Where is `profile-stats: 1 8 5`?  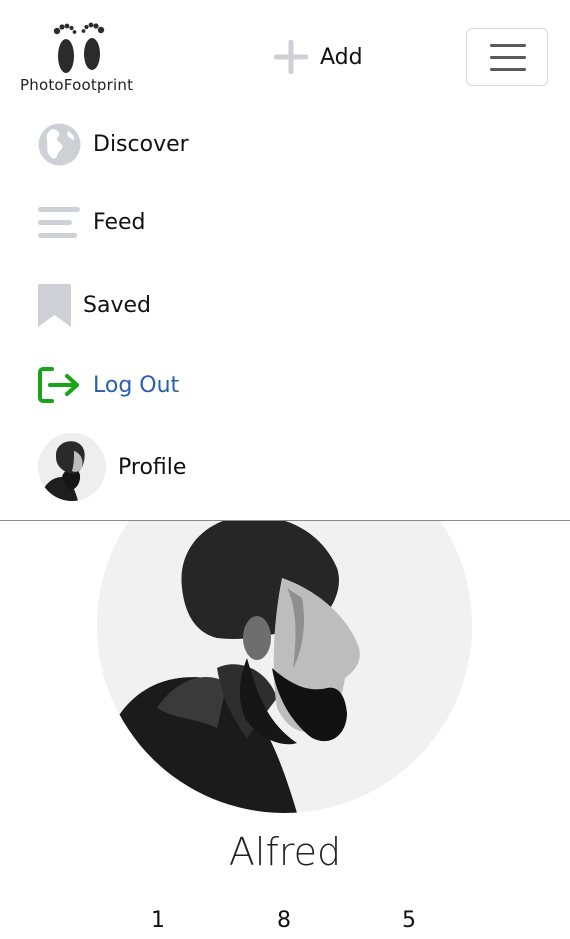
profile-stats: 1 8 5 is located at coordinates (285, 923).